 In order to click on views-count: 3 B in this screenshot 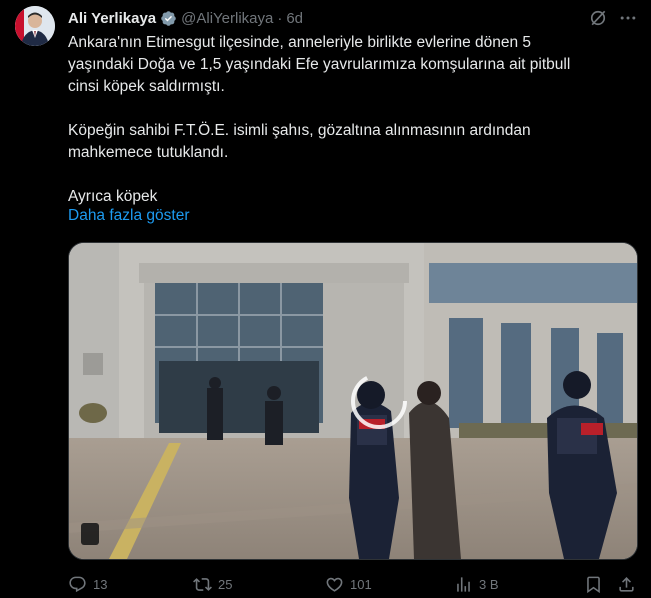, I will do `click(489, 584)`.